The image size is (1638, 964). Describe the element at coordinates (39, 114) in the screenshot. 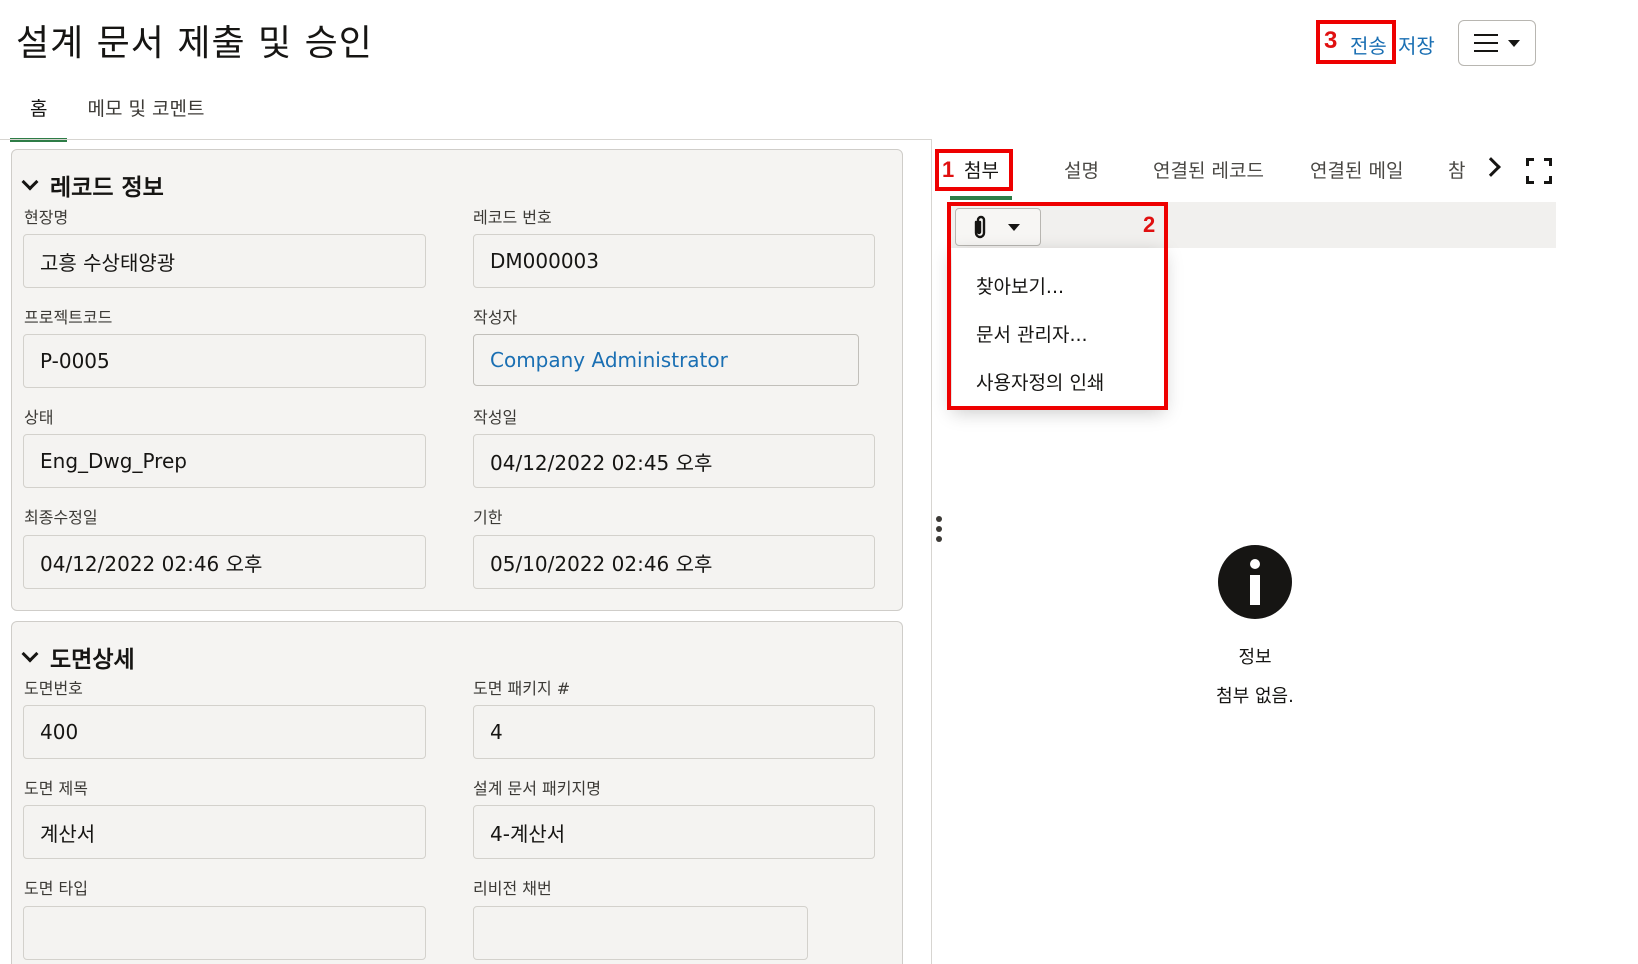

I see `tab-home: 홈` at that location.